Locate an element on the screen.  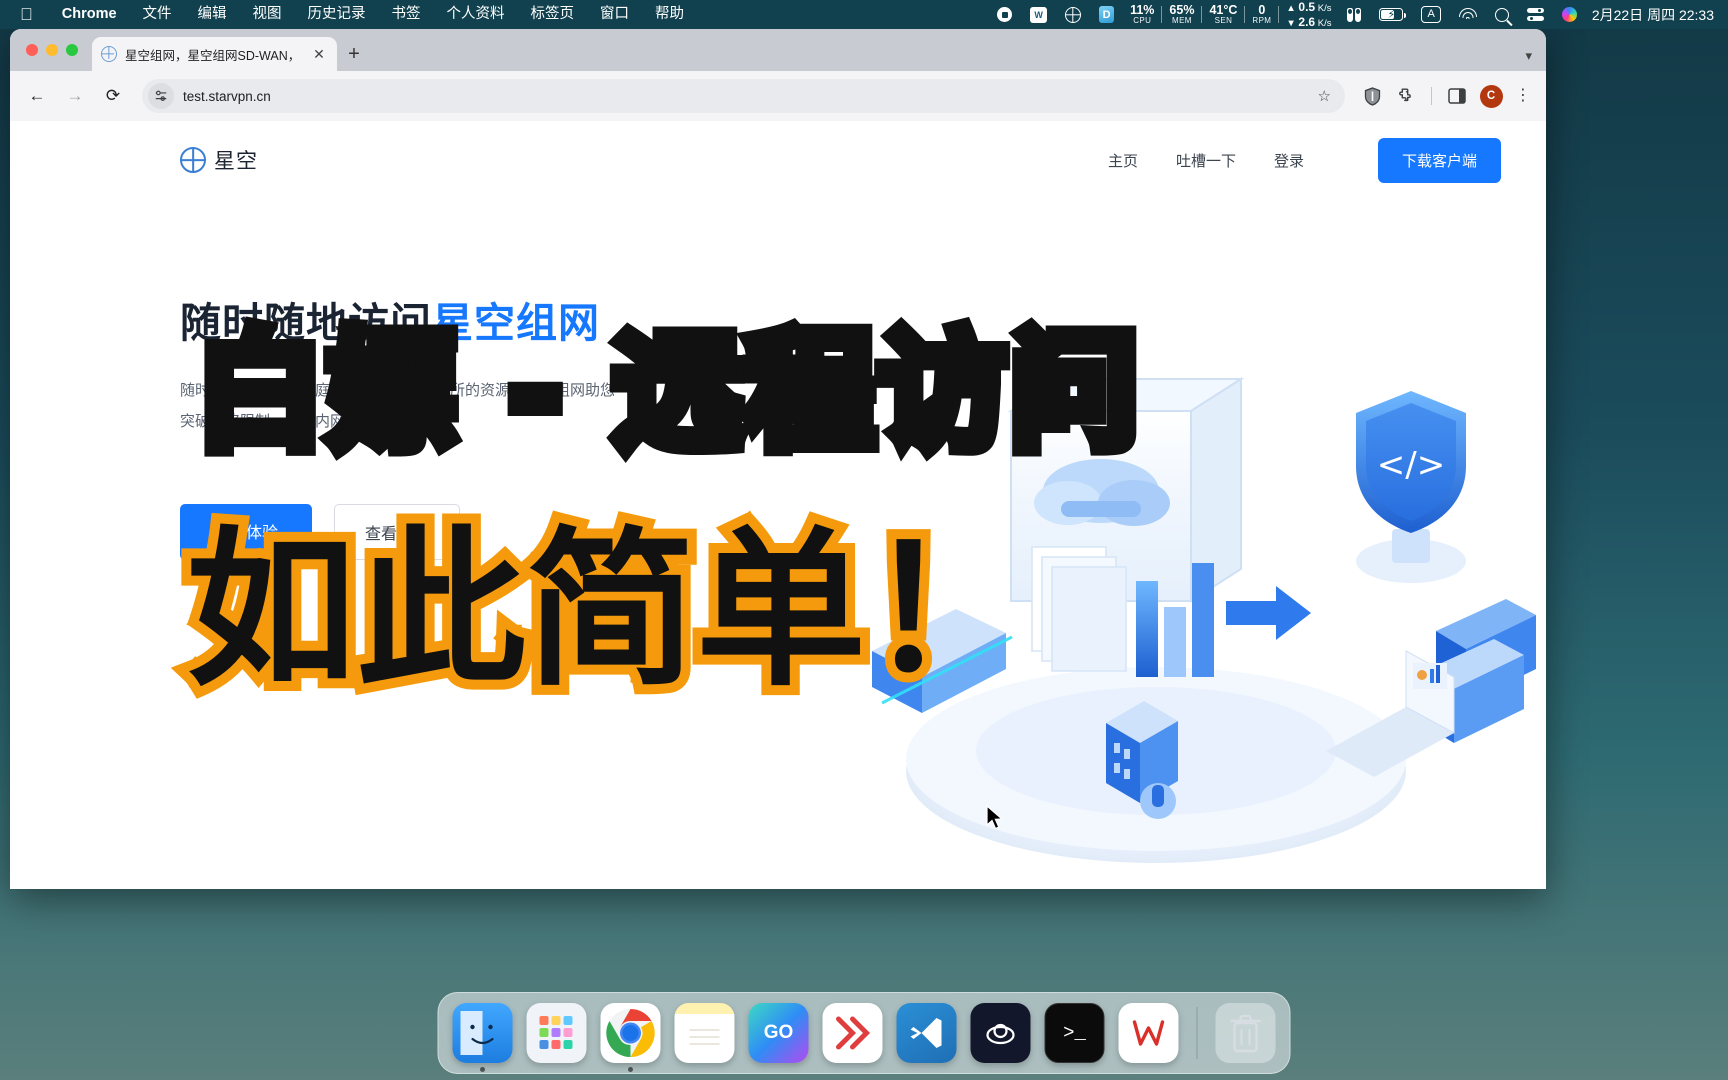
tab-close-icon: ✕ is located at coordinates (319, 54).